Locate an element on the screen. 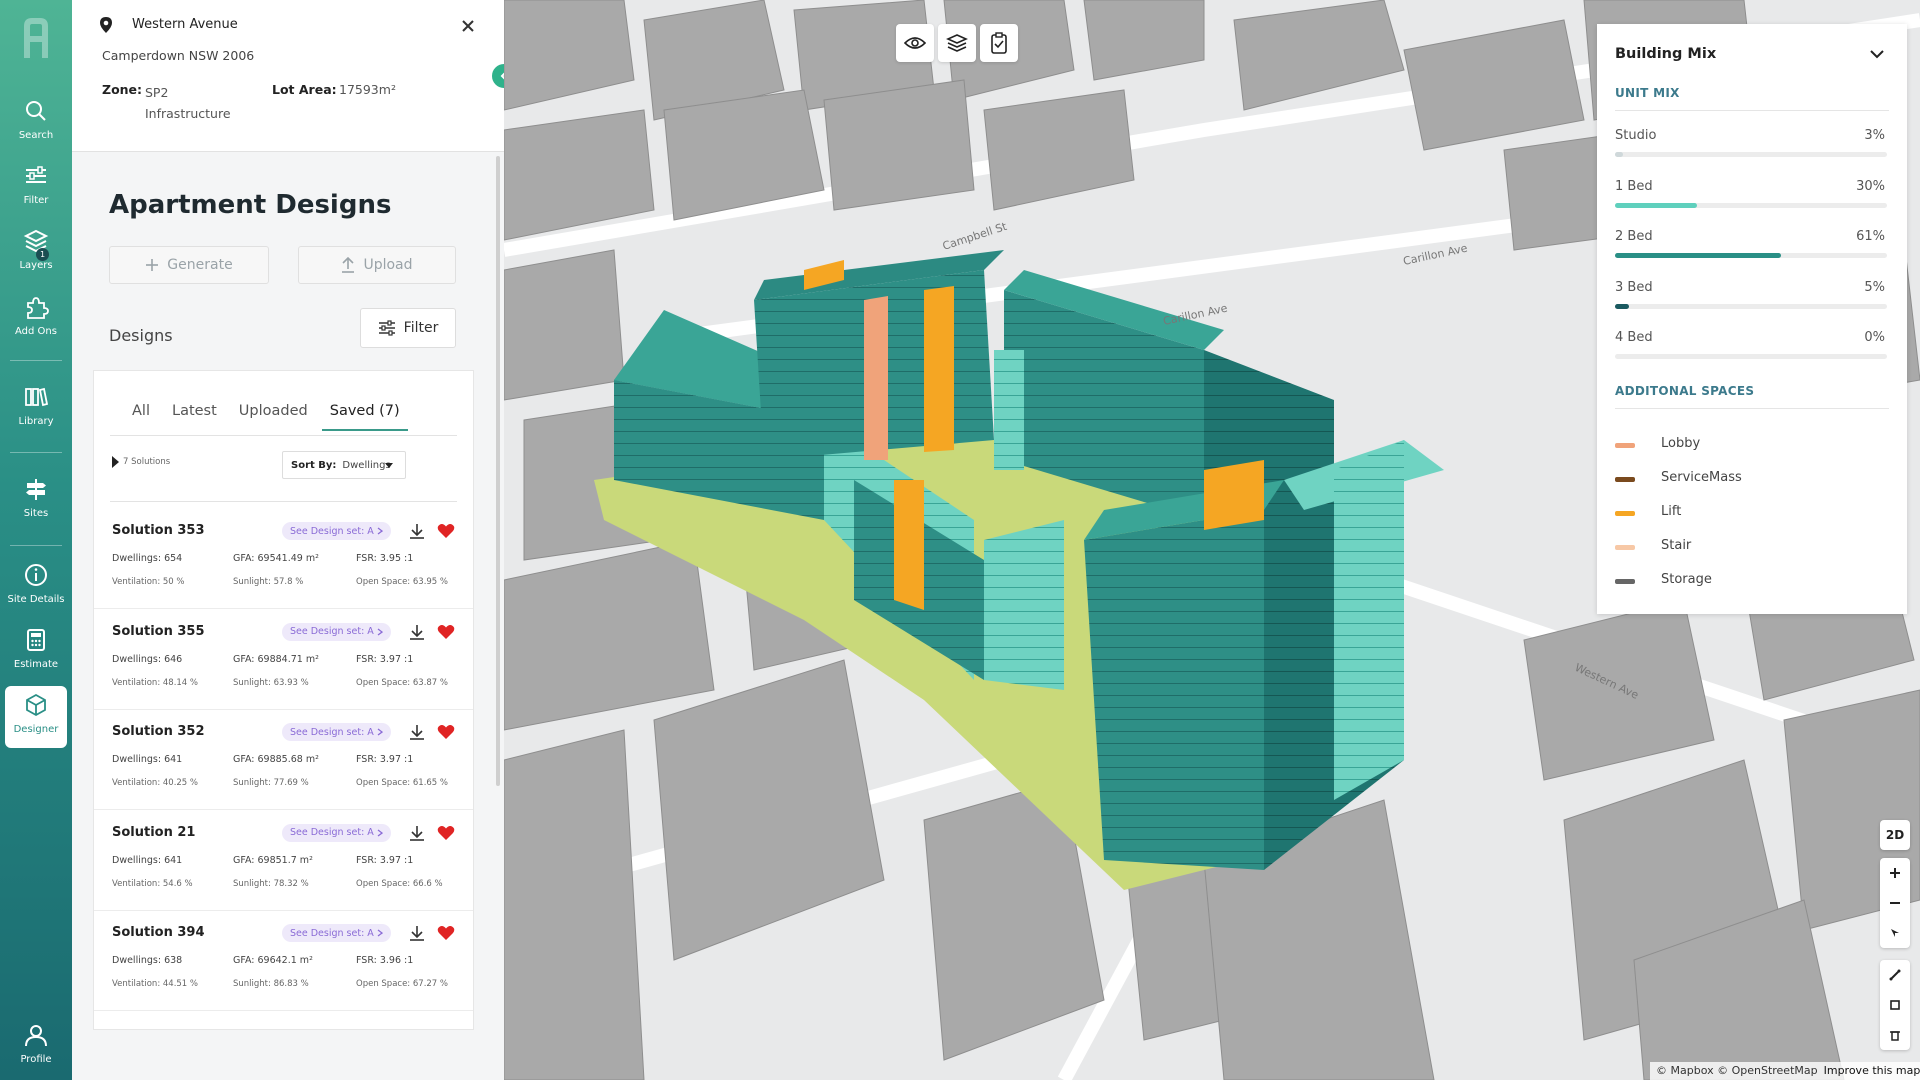 The image size is (1920, 1080). checklist-button is located at coordinates (999, 43).